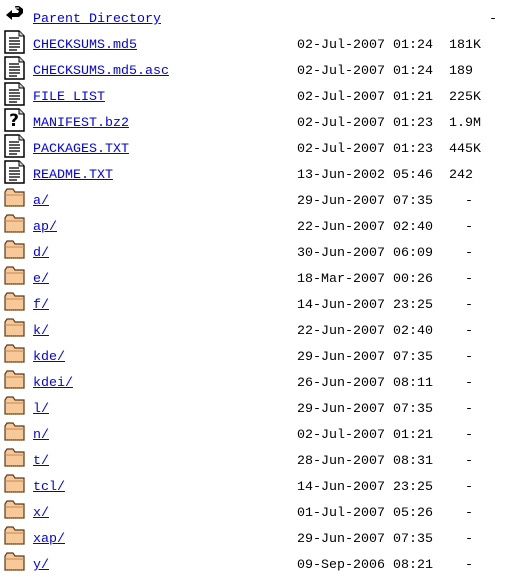 Image resolution: width=510 pixels, height=579 pixels. What do you see at coordinates (461, 71) in the screenshot?
I see `entry-size: 189` at bounding box center [461, 71].